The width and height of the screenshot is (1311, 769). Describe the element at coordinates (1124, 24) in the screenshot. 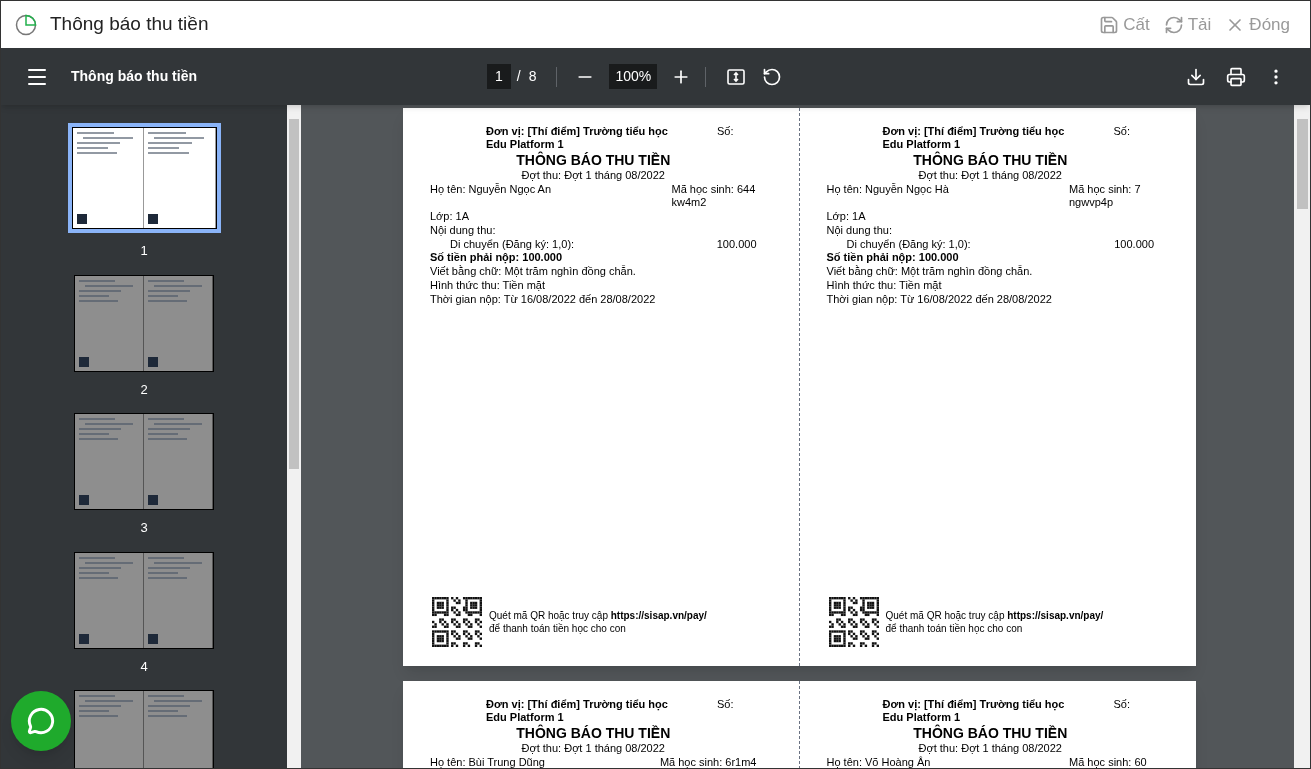

I see `save-button: Cất` at that location.